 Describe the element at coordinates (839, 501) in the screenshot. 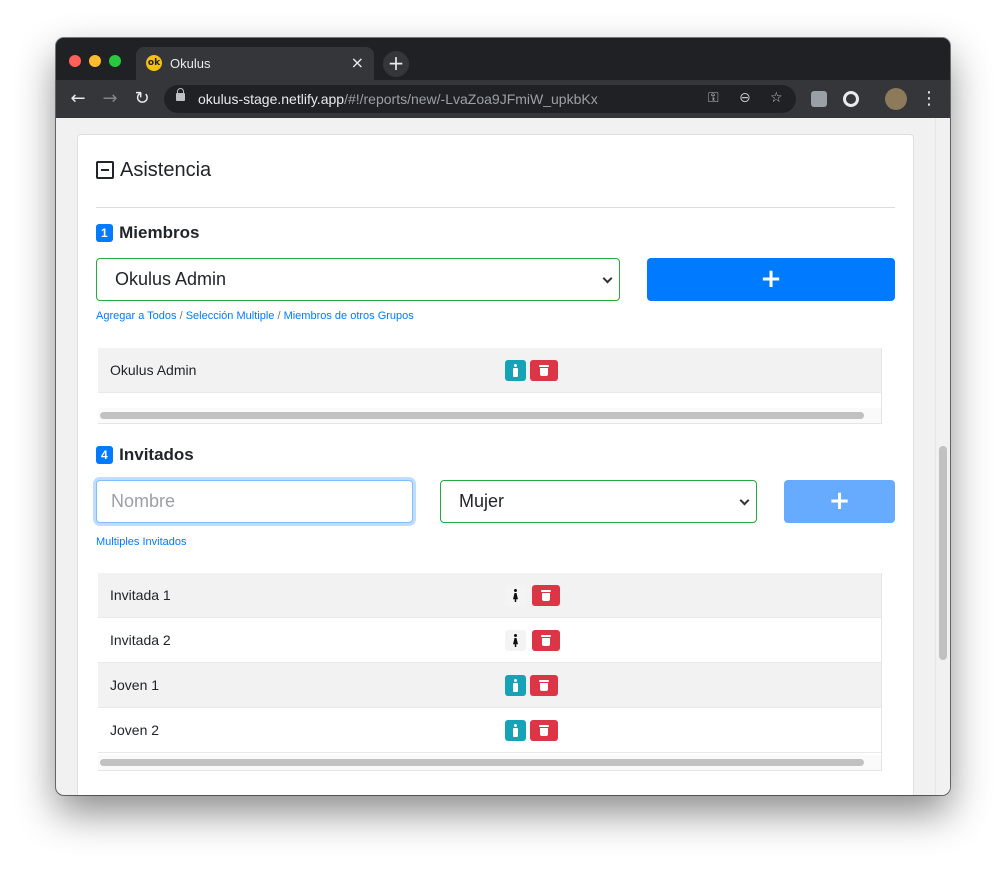

I see `add-guest-button: +` at that location.